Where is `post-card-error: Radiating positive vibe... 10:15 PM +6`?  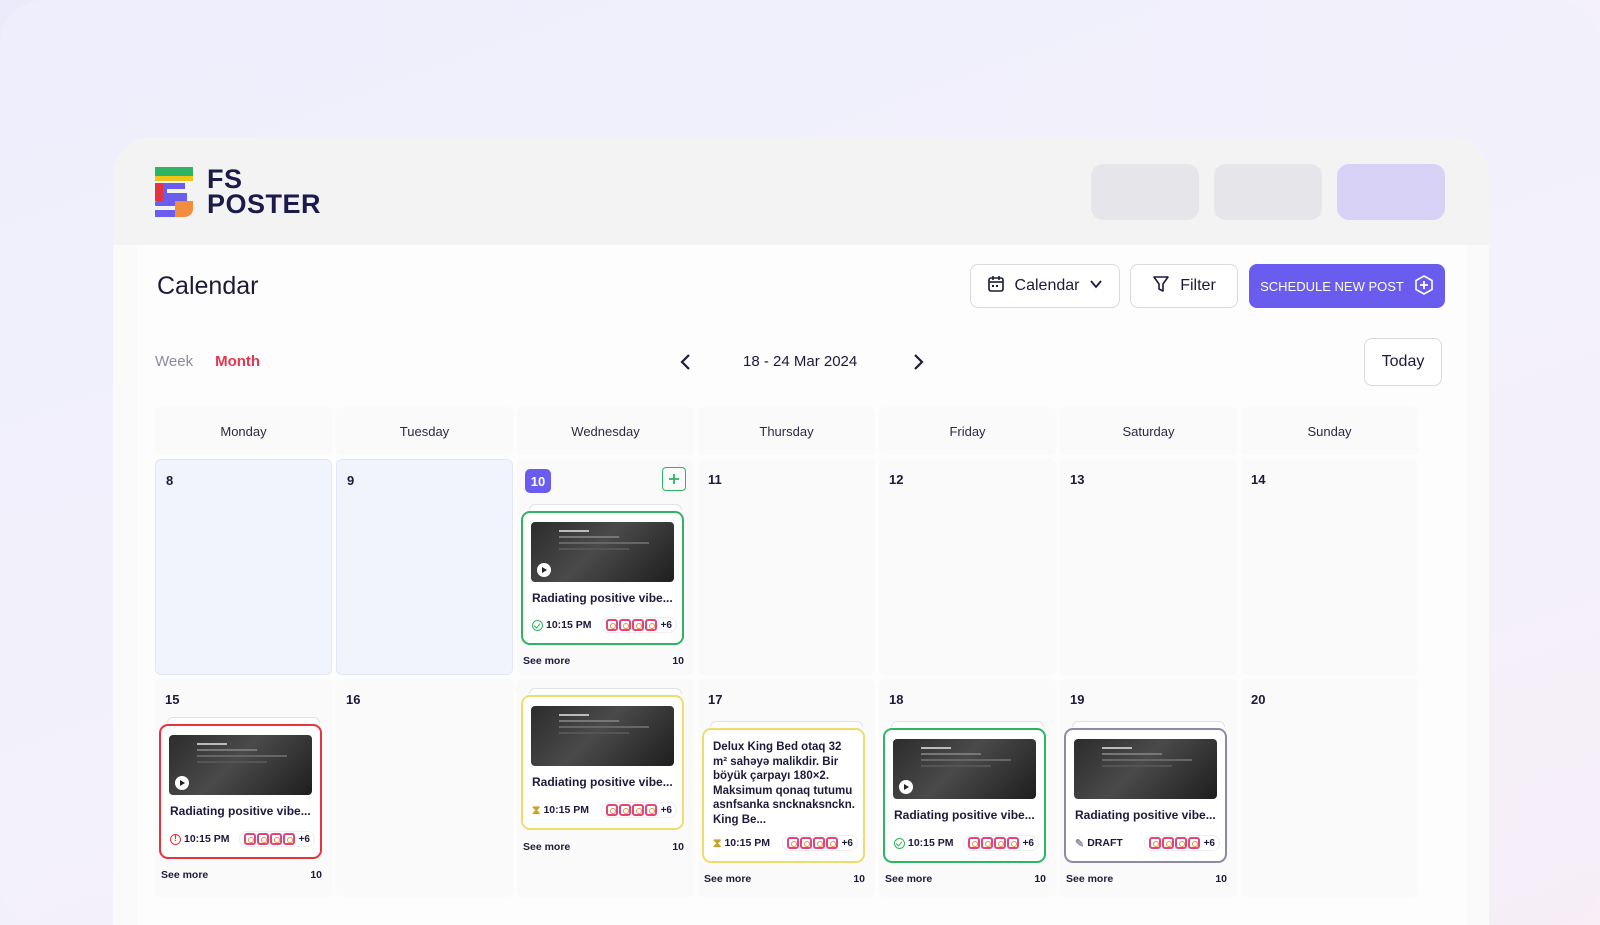
post-card-error: Radiating positive vibe... 10:15 PM +6 is located at coordinates (240, 791).